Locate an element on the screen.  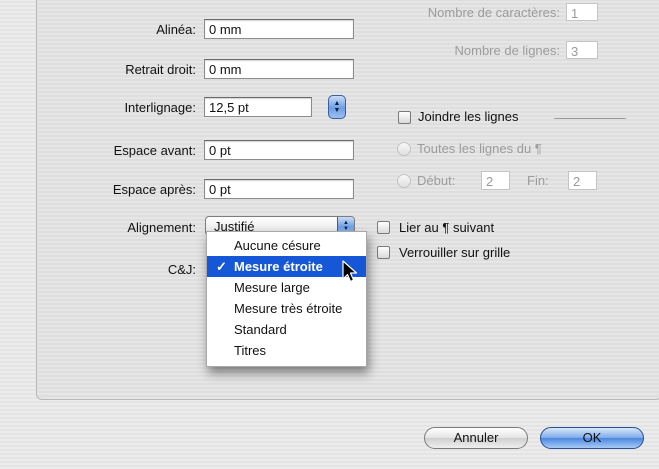
interlignage-stepper: ▲ ▼ is located at coordinates (337, 107).